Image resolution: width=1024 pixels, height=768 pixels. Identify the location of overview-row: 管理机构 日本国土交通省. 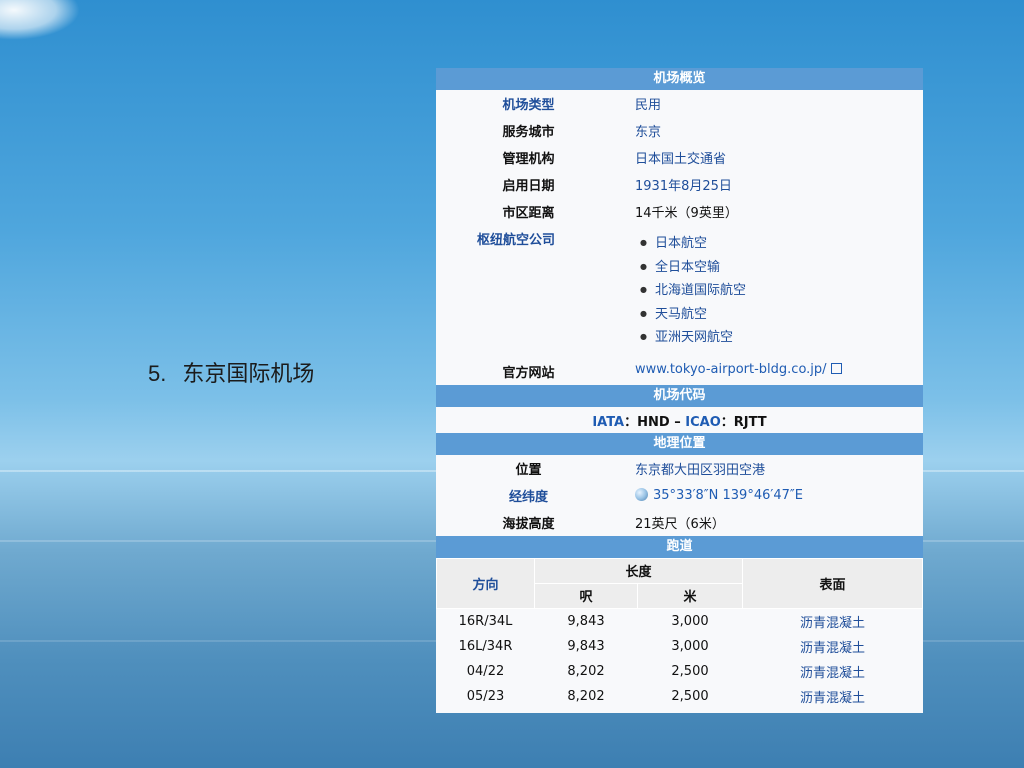
(679, 157).